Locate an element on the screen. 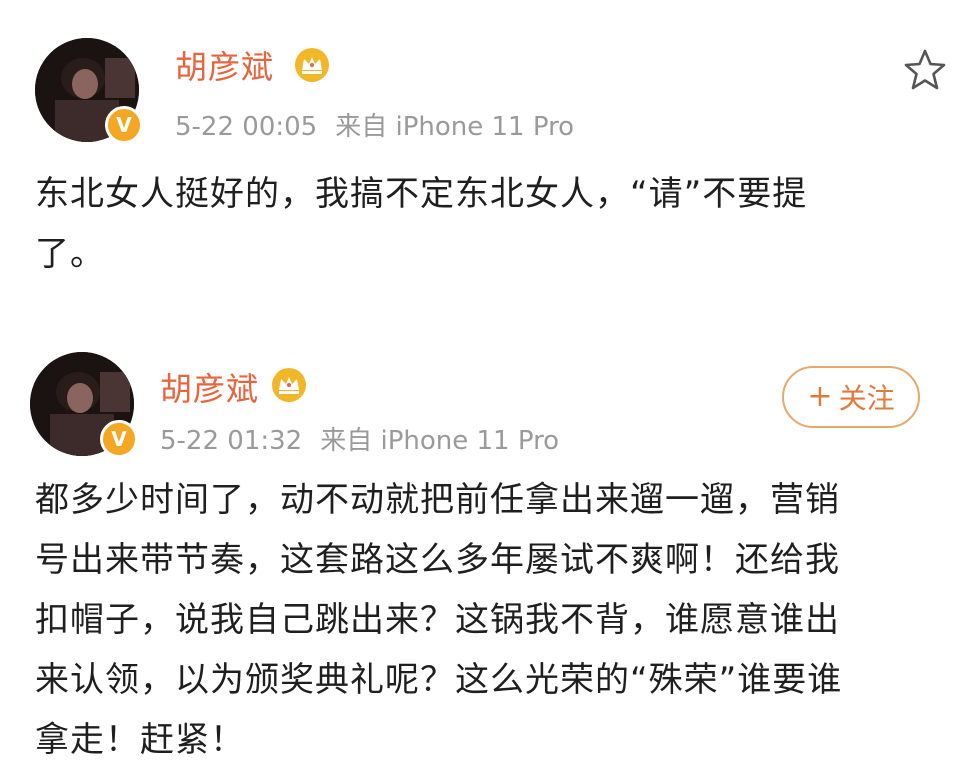  post-meta: 5-22 00:05 来自 iPhone 11 Pro is located at coordinates (374, 124).